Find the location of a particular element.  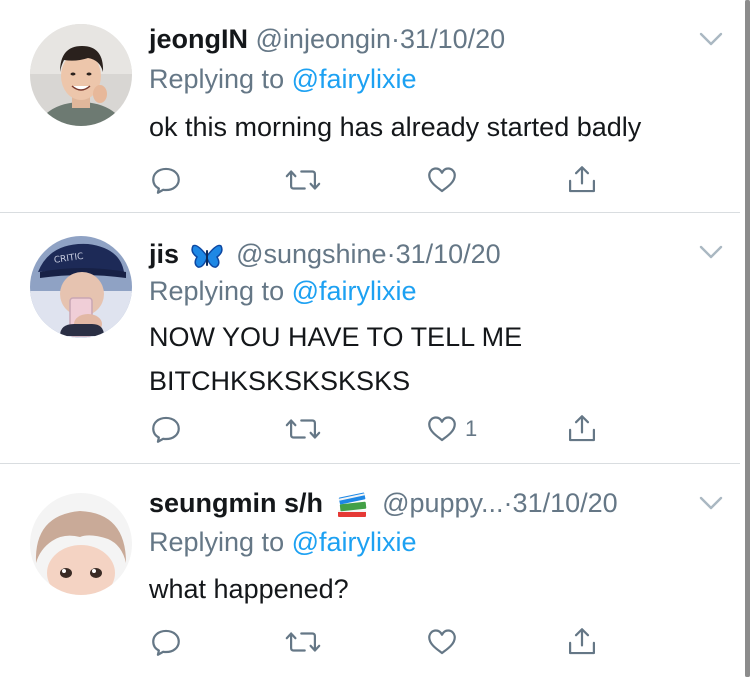

avatar: CRITIC is located at coordinates (81, 287).